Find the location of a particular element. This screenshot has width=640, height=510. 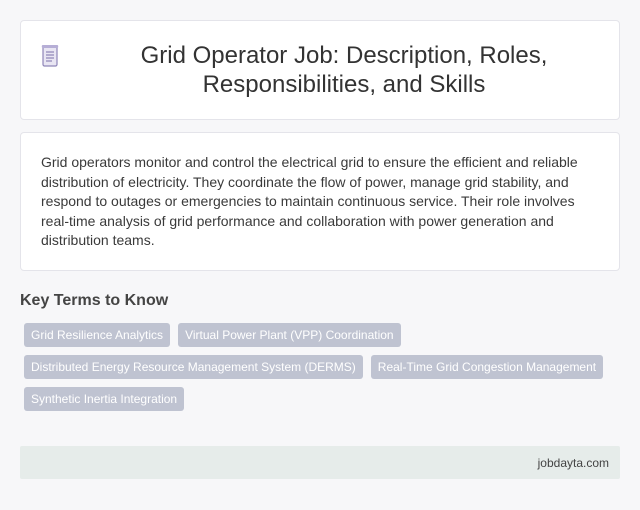

key-terms-heading: Key Terms to Know is located at coordinates (94, 300).